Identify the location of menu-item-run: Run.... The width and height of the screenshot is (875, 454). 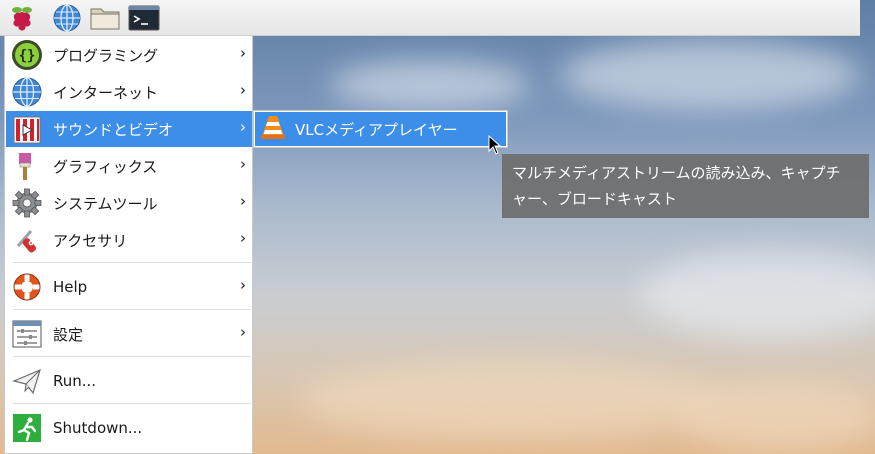
(129, 381).